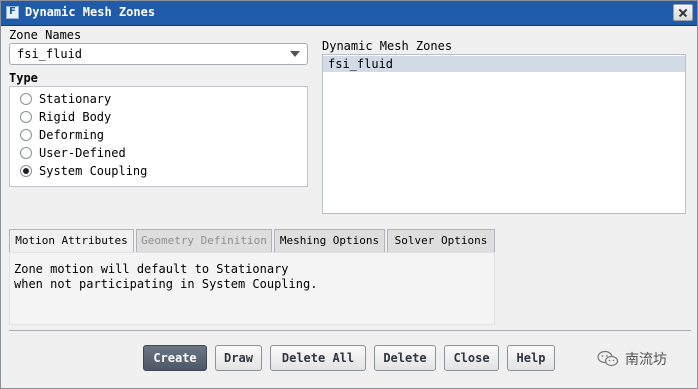 The image size is (698, 389). What do you see at coordinates (90, 12) in the screenshot?
I see `window-title: Dynamic Mesh Zones` at bounding box center [90, 12].